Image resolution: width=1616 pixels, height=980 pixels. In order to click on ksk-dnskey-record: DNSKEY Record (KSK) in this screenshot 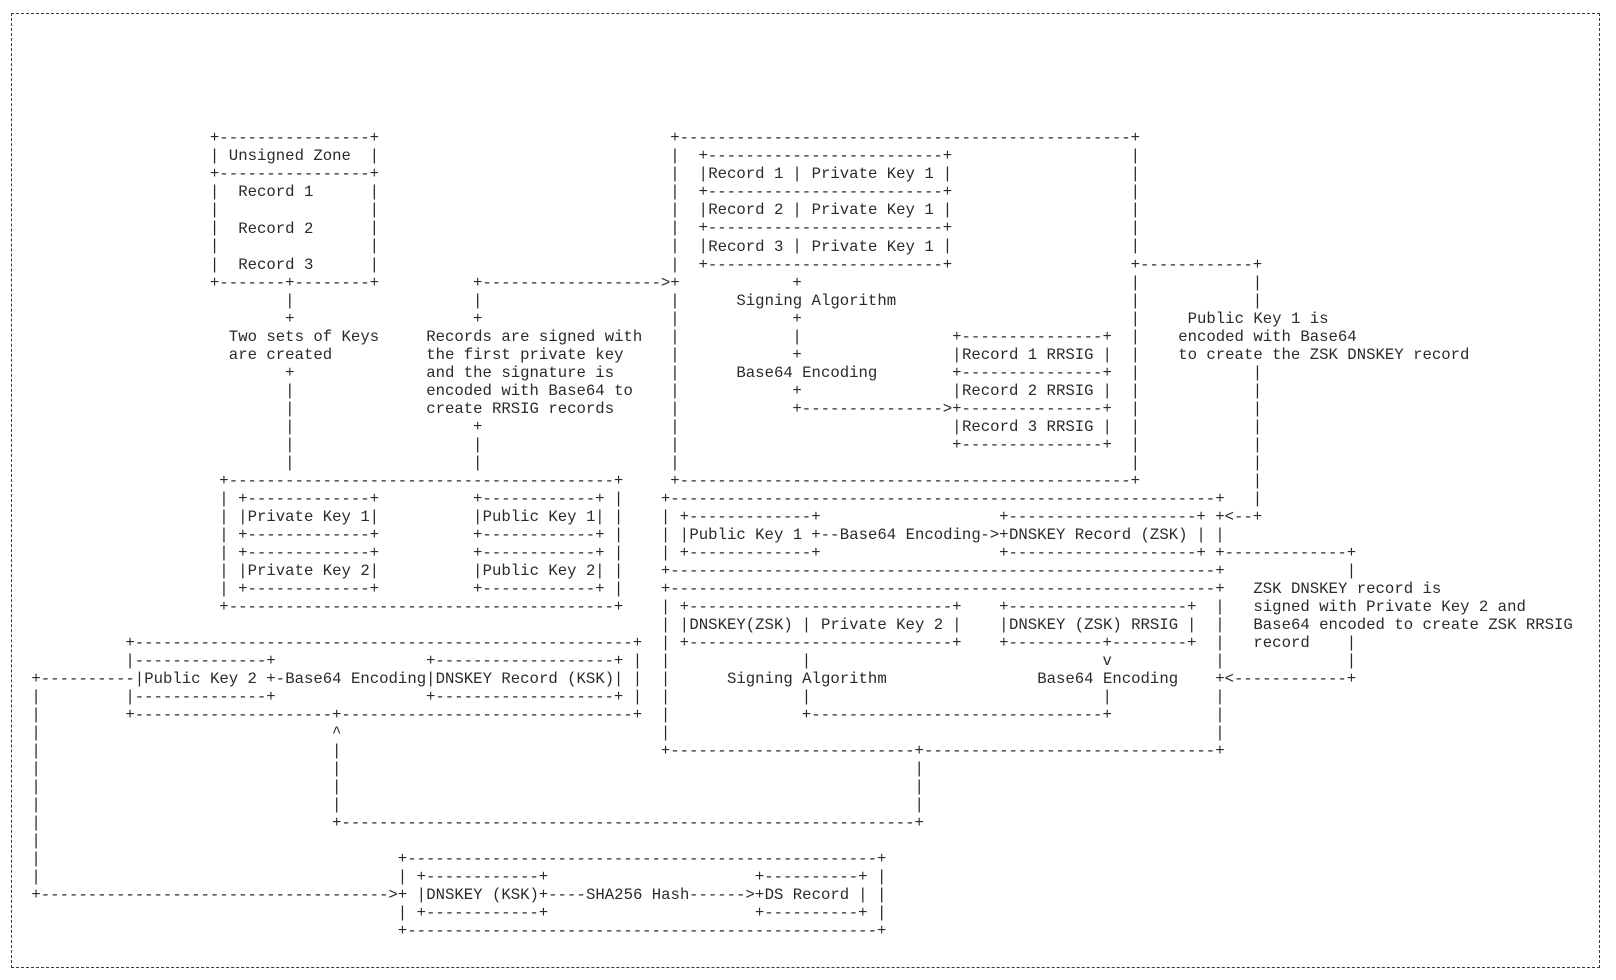, I will do `click(525, 679)`.